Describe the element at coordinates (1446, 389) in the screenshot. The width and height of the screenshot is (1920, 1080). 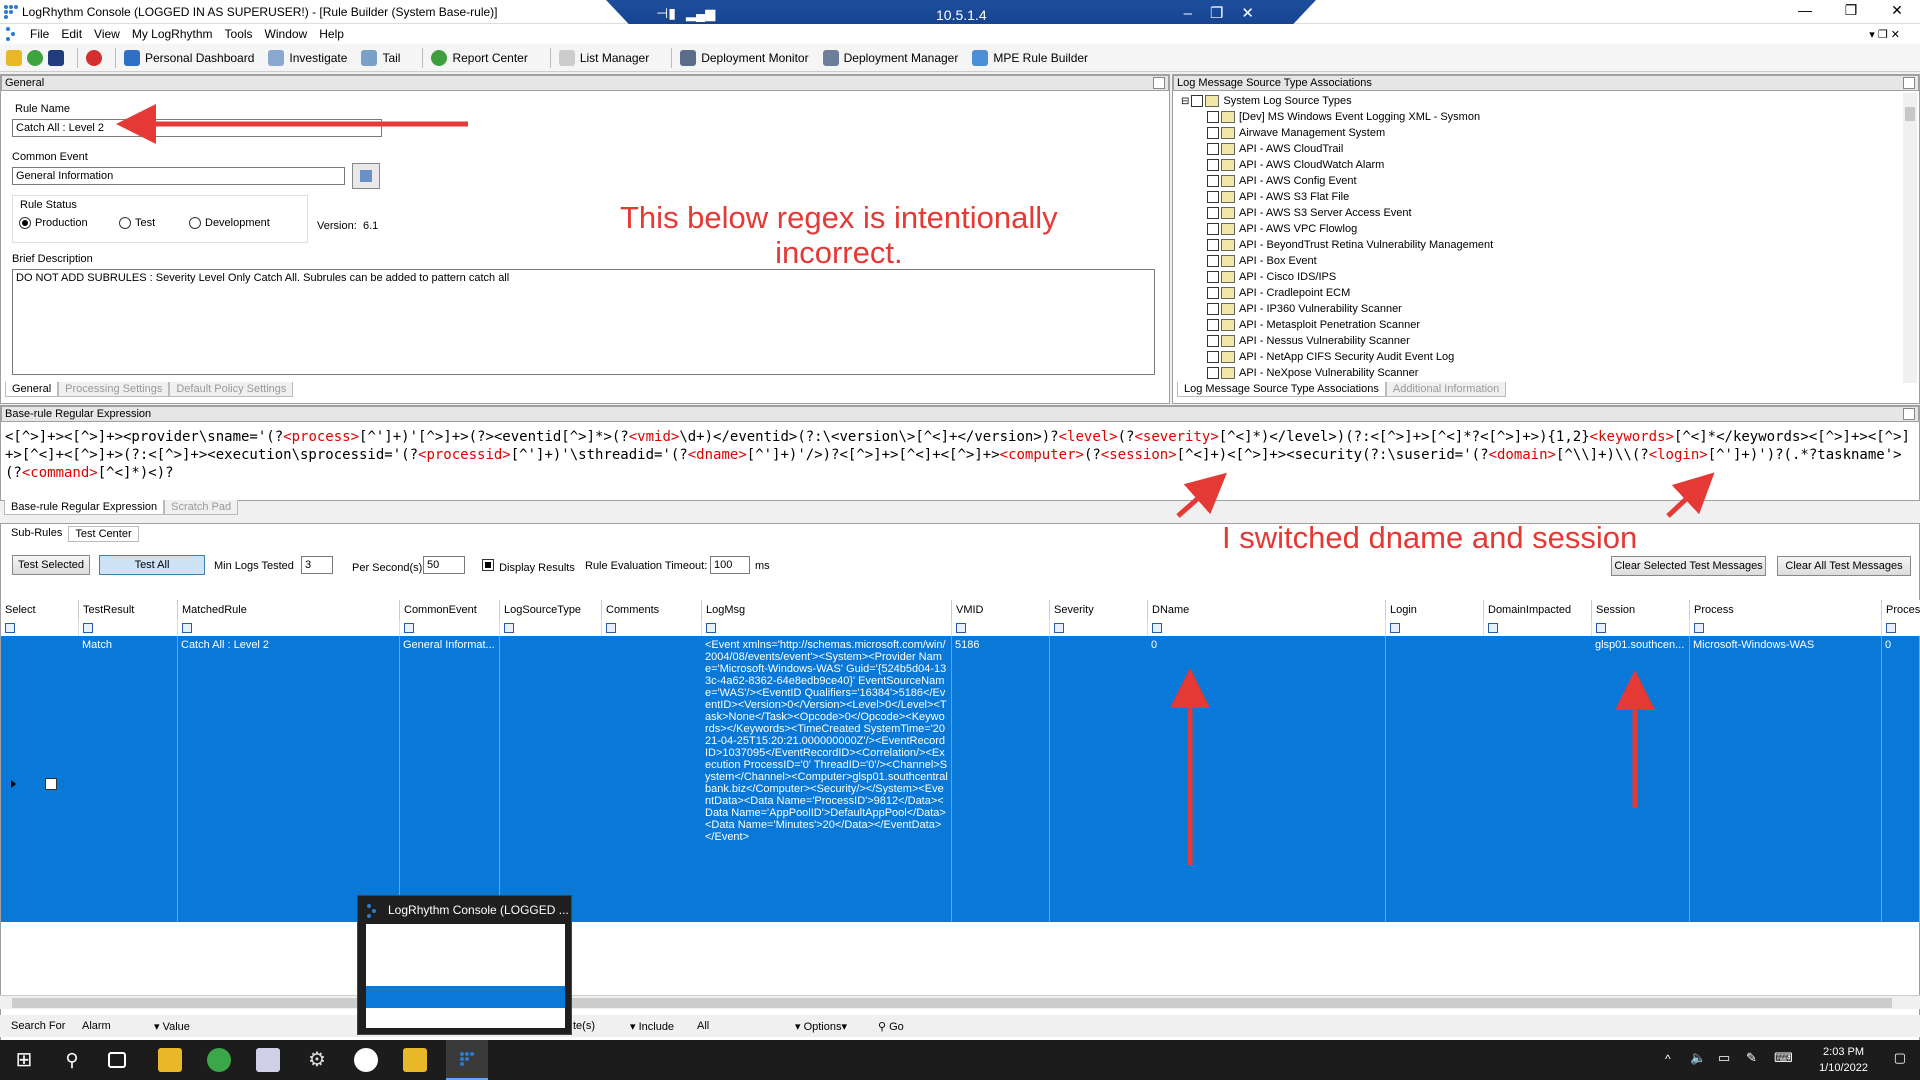
I see `tab-additional-information: Additional Information` at that location.